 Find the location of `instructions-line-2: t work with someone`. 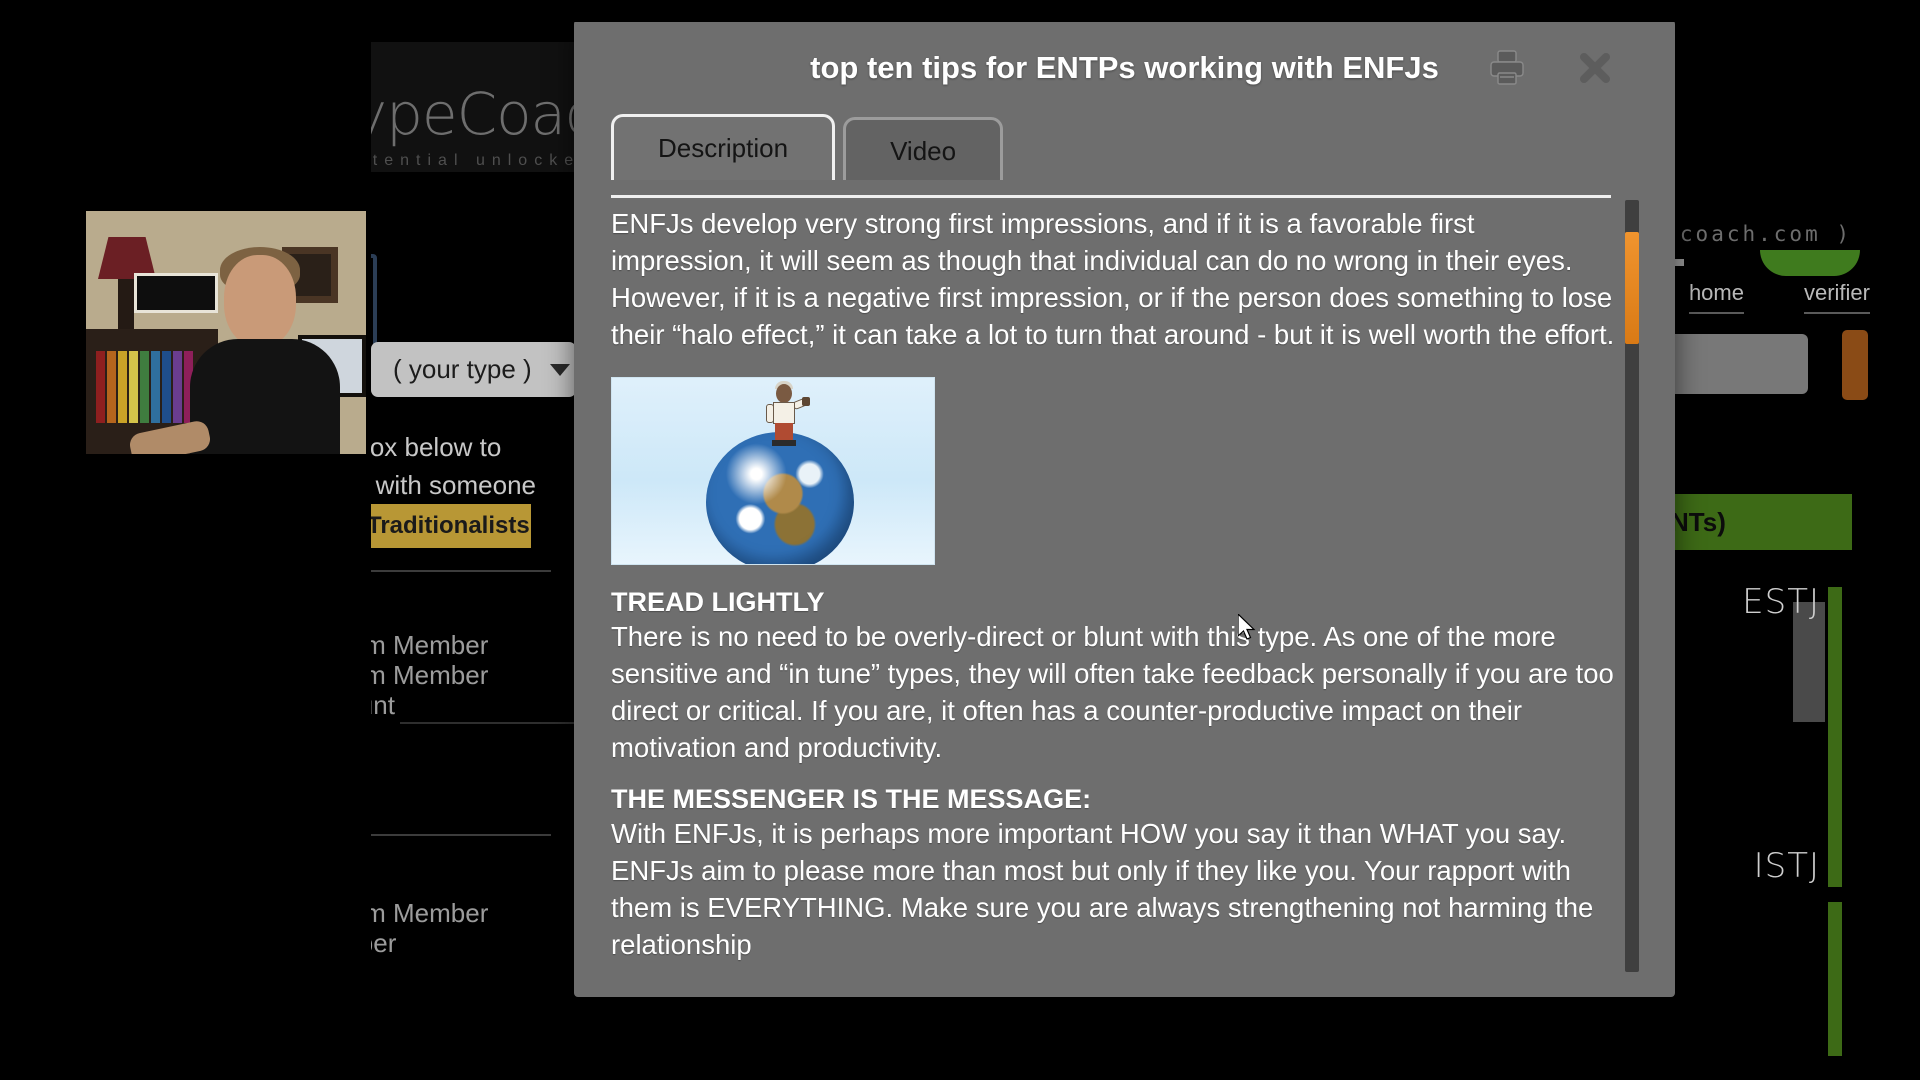

instructions-line-2: t work with someone is located at coordinates (453, 485).